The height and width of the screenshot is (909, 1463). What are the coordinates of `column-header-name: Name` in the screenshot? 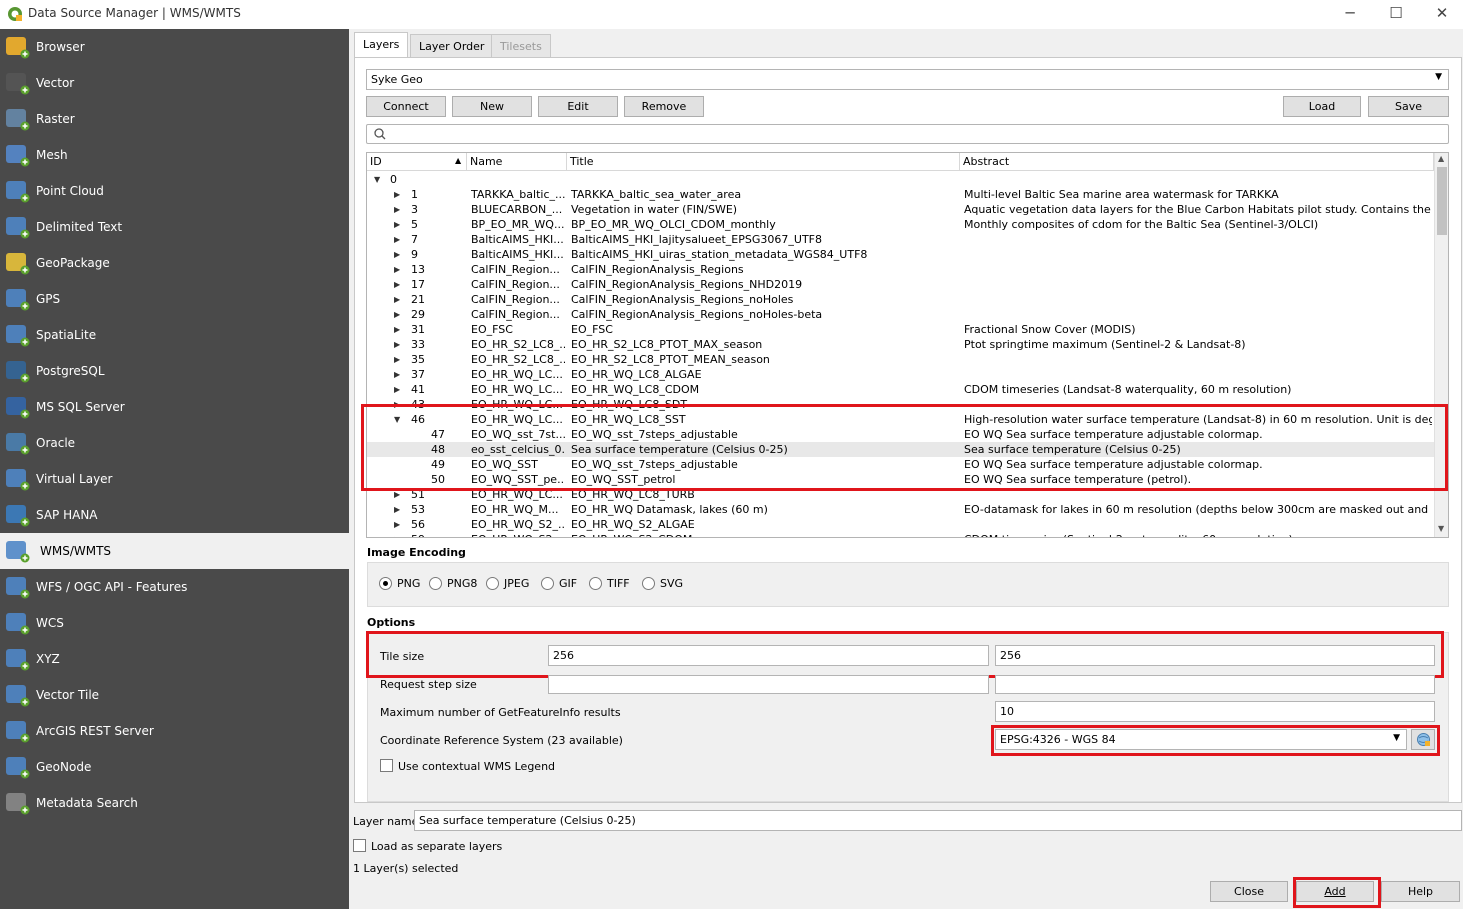 It's located at (517, 162).